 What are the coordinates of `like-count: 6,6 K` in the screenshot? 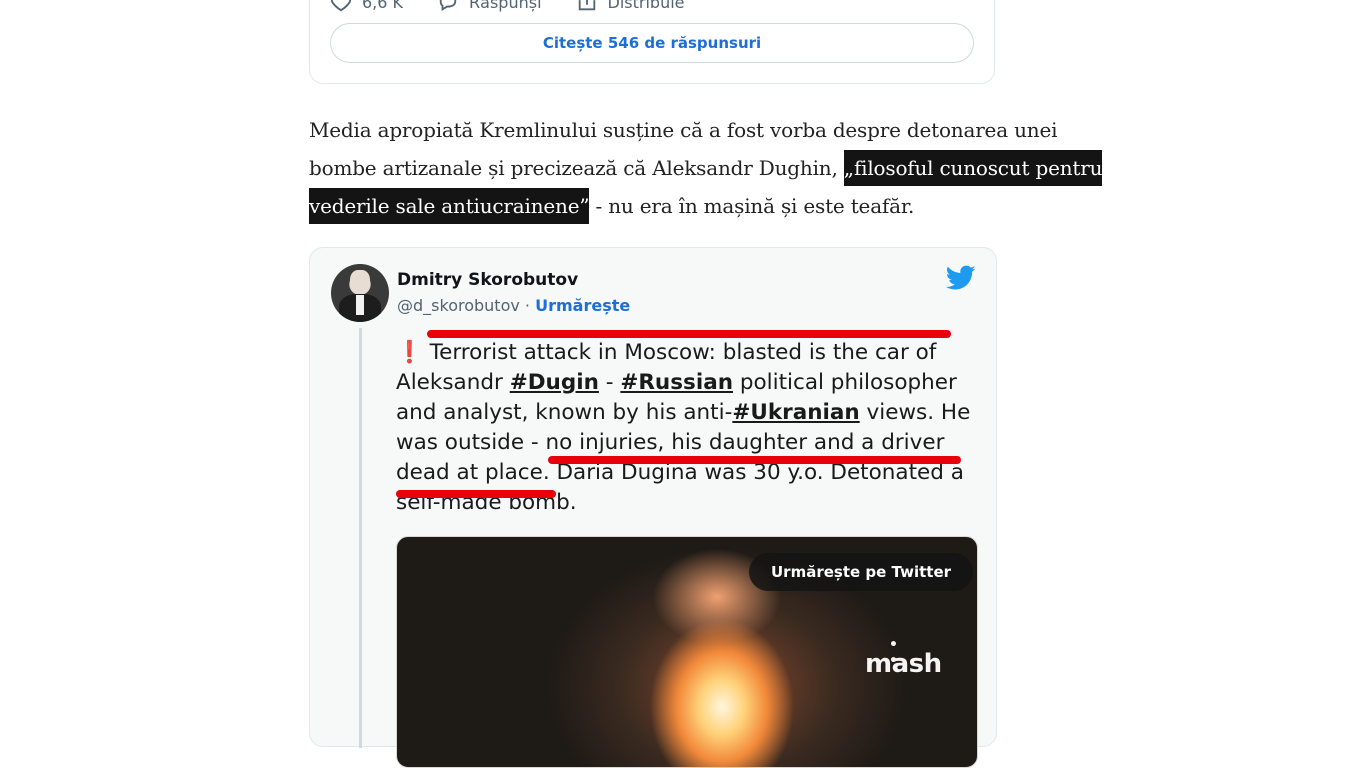 It's located at (383, 6).